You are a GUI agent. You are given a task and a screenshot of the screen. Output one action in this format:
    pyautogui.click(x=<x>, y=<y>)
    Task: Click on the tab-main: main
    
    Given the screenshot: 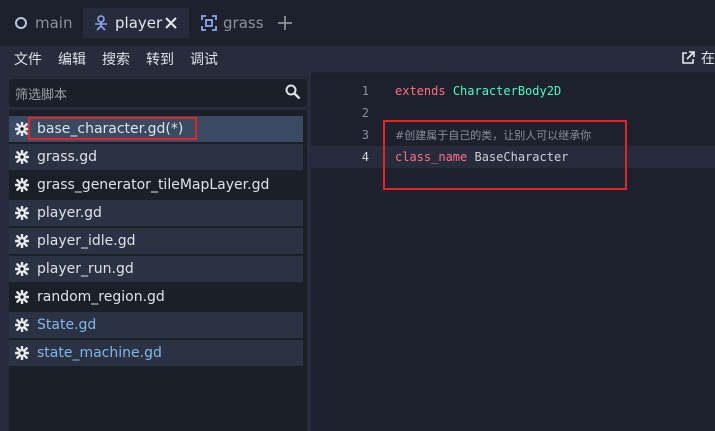 What is the action you would take?
    pyautogui.click(x=42, y=23)
    